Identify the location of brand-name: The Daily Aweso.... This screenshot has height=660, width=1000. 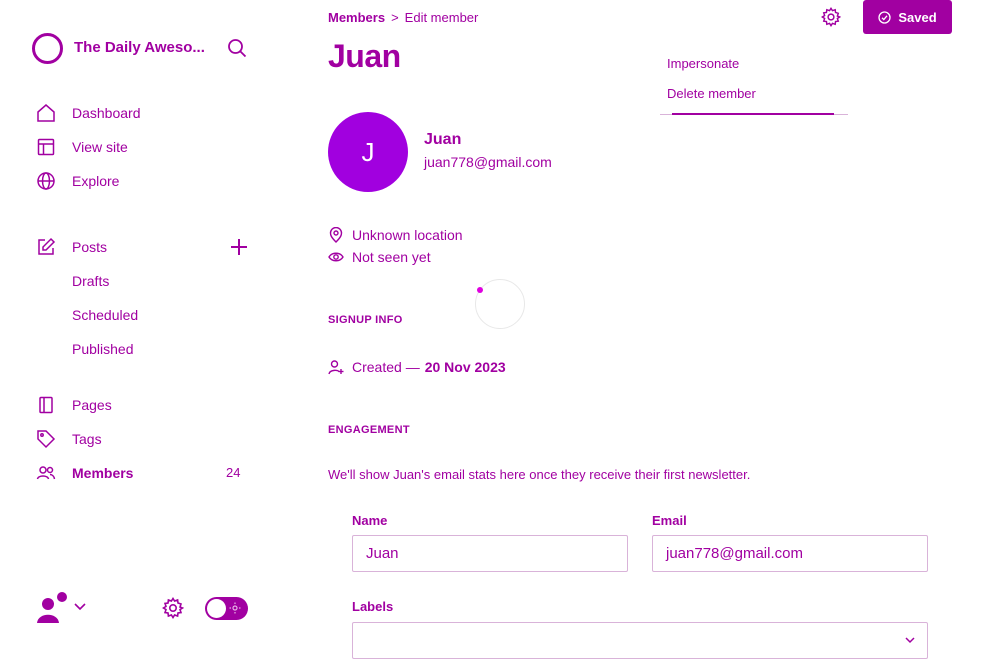
(139, 47).